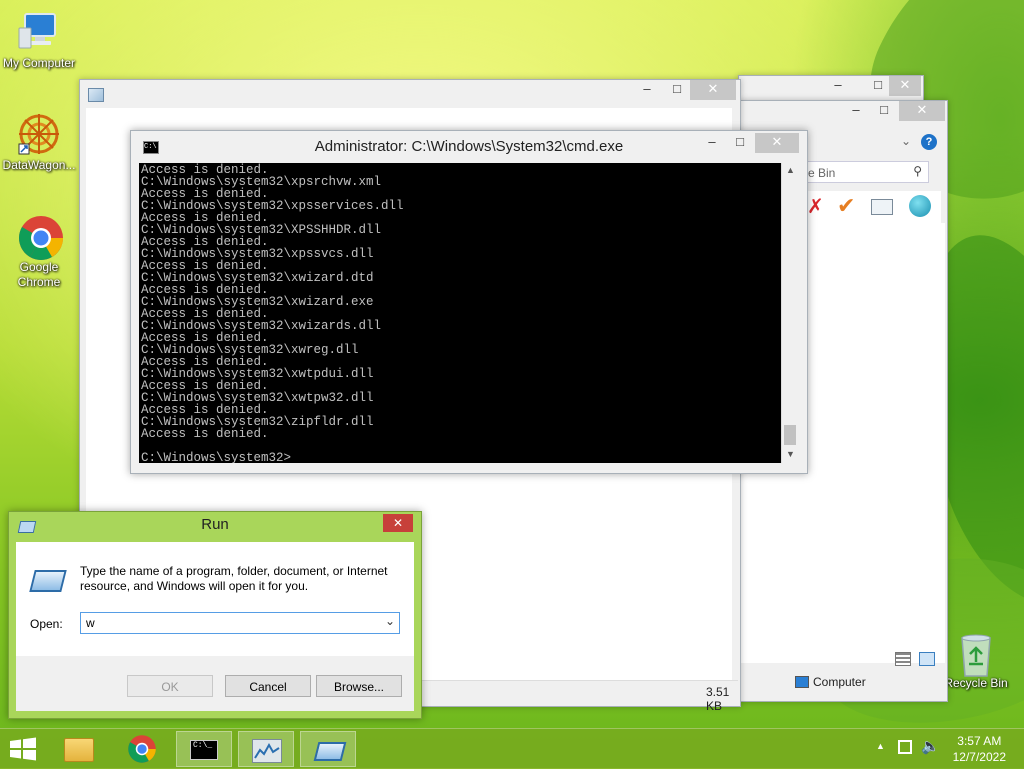  Describe the element at coordinates (512, 748) in the screenshot. I see `taskbar: C:\_ ▲ 🔈 3:57 AM 12/7/2022` at that location.